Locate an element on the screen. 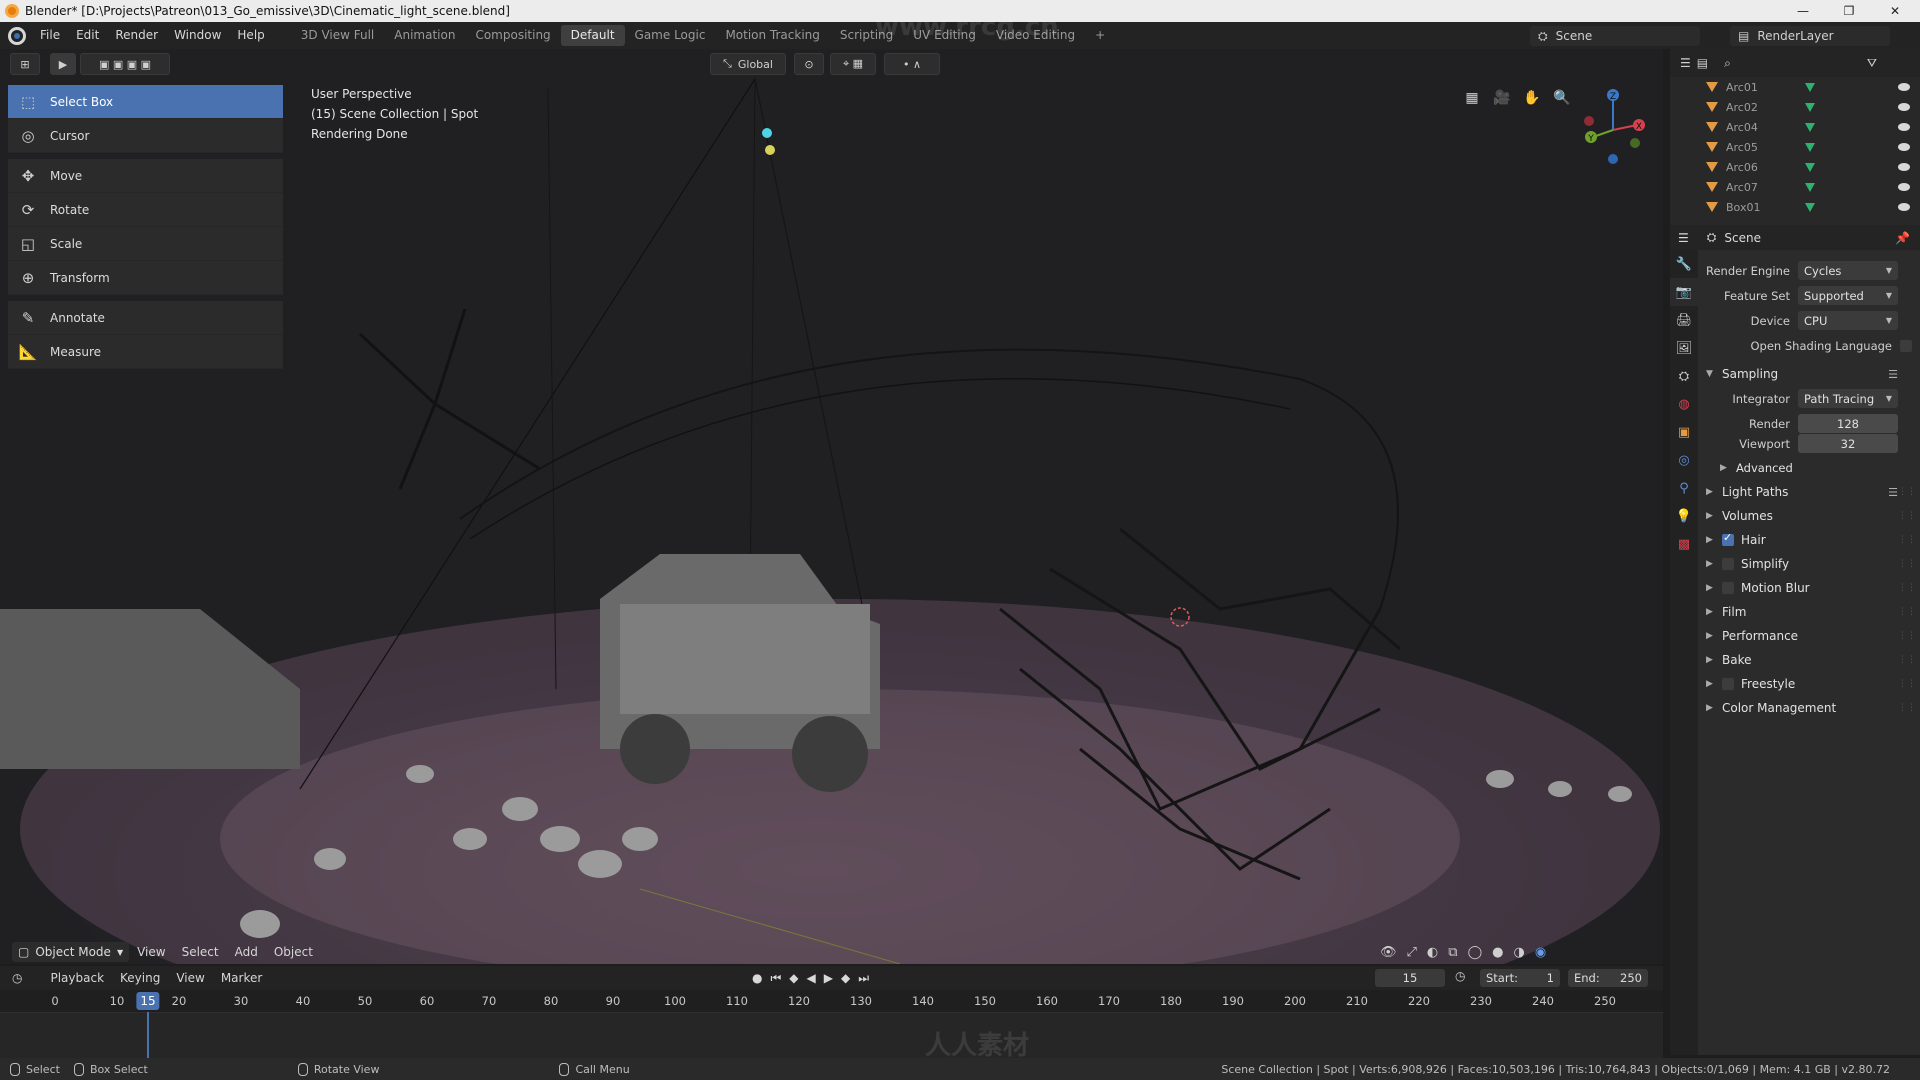 The width and height of the screenshot is (1920, 1080). panel-header-performance: ▶ Performance ⋮⋮ is located at coordinates (1809, 636).